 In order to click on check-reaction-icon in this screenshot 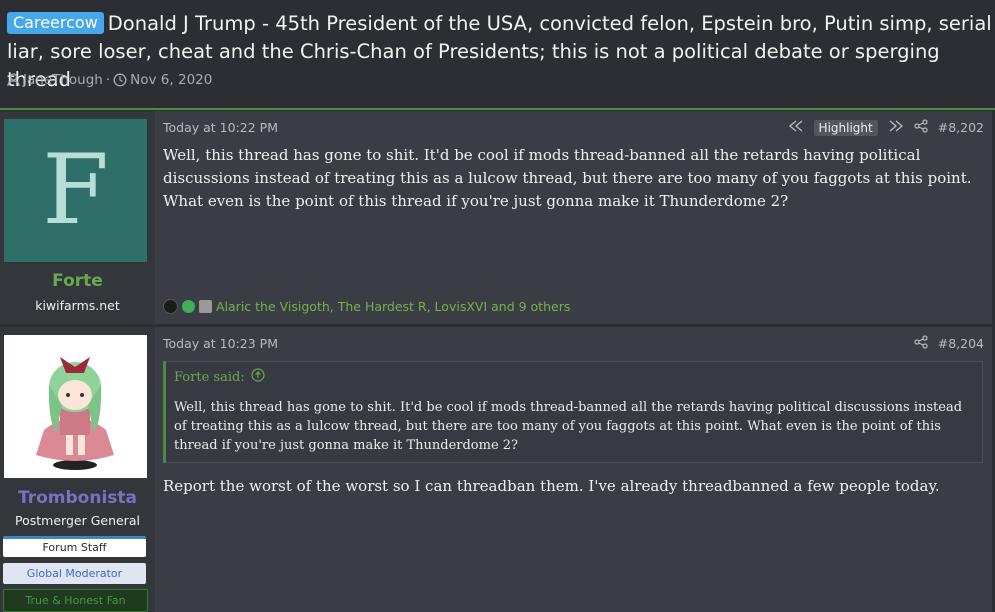, I will do `click(188, 306)`.